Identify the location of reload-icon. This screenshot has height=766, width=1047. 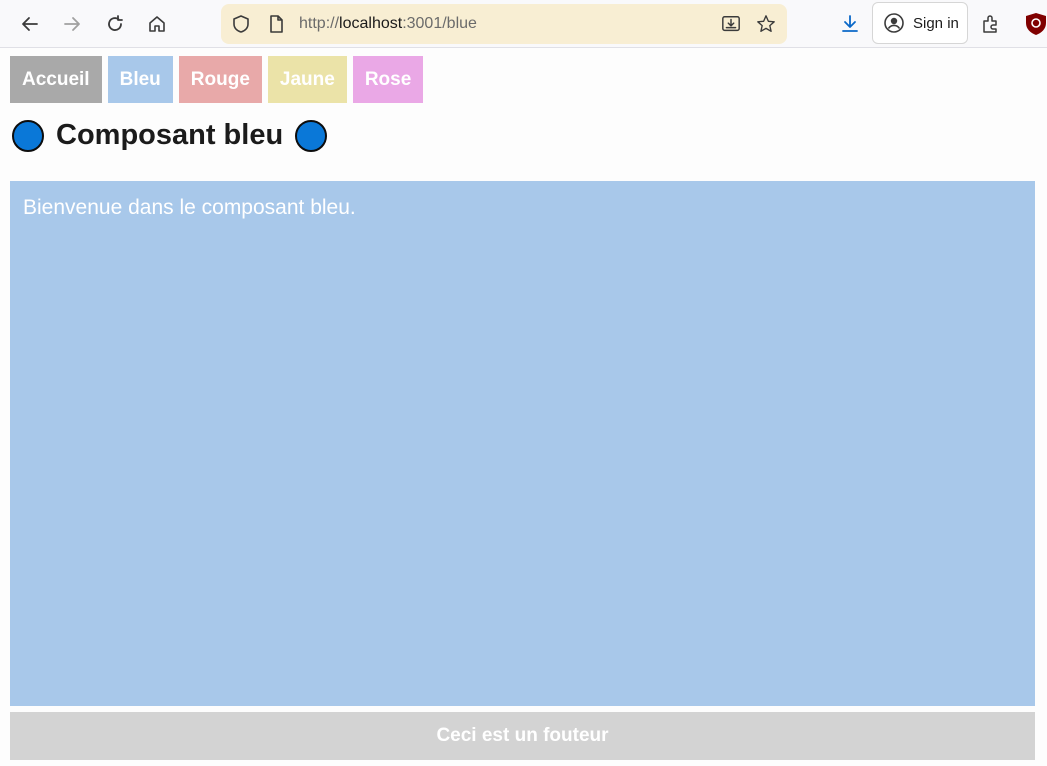
(115, 23).